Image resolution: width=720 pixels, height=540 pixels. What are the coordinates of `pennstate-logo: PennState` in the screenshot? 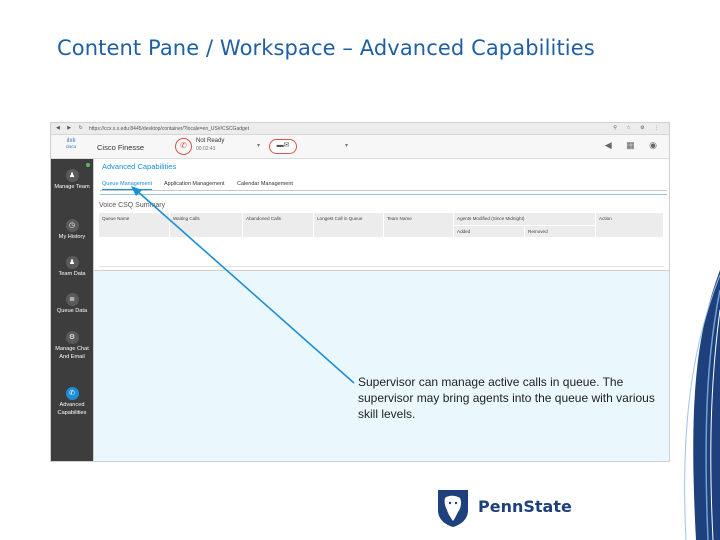 It's located at (504, 508).